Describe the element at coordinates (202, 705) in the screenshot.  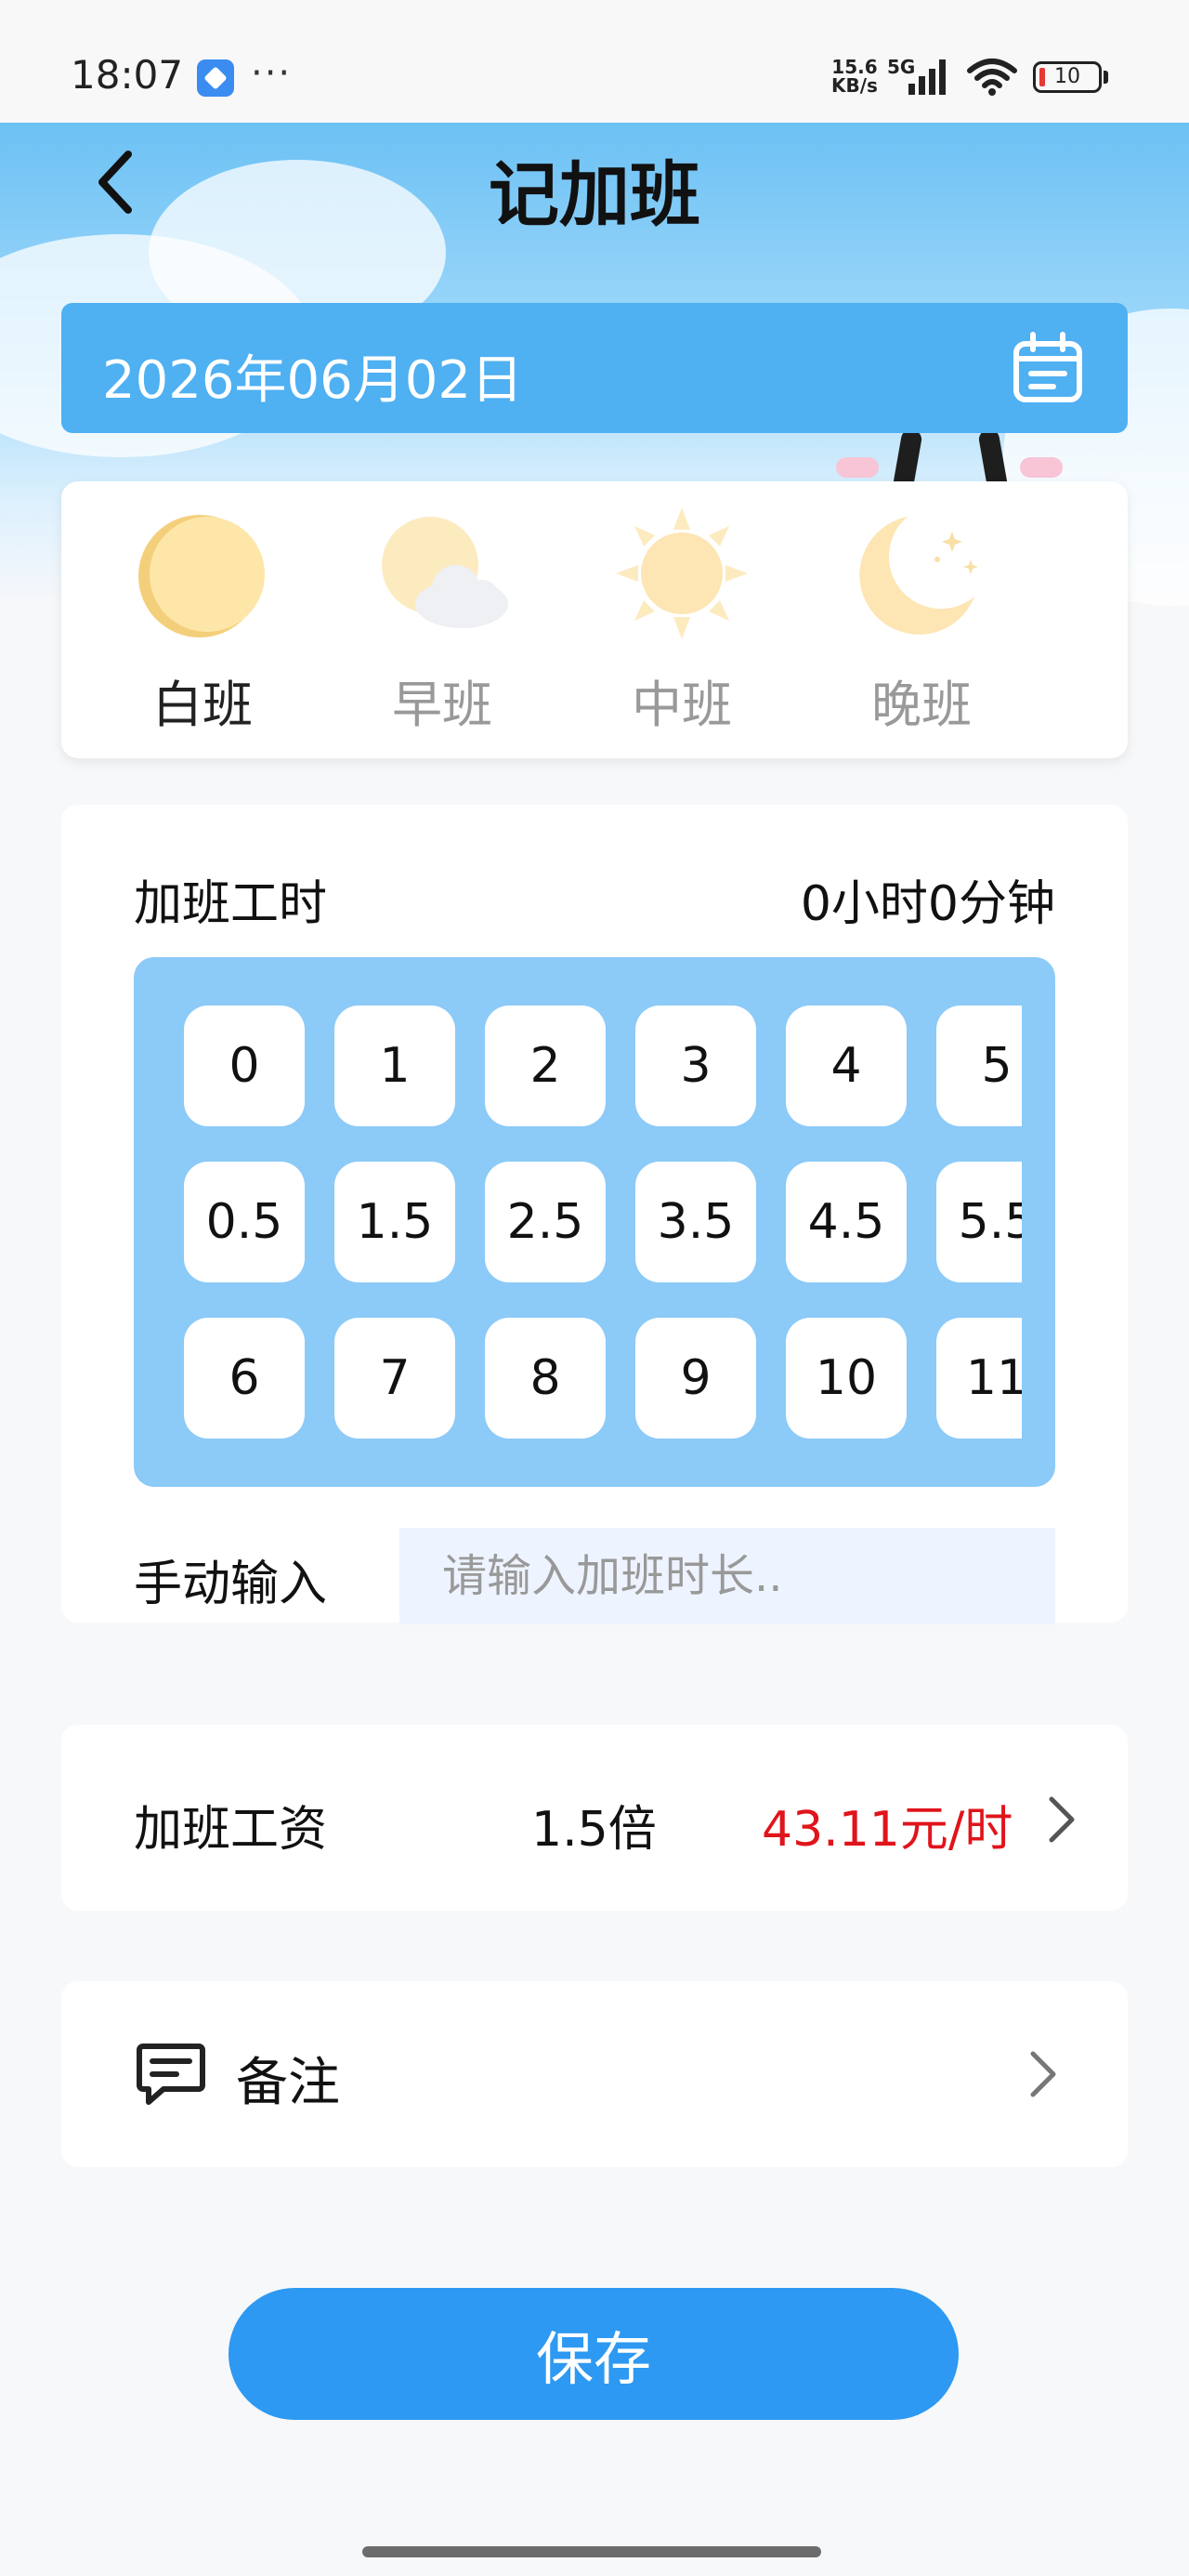
I see `shift-label: 白班` at that location.